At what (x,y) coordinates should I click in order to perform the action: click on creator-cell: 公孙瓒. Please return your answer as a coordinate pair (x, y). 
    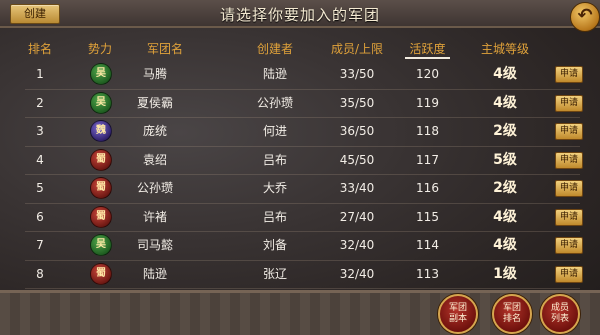
    Looking at the image, I should click on (274, 102).